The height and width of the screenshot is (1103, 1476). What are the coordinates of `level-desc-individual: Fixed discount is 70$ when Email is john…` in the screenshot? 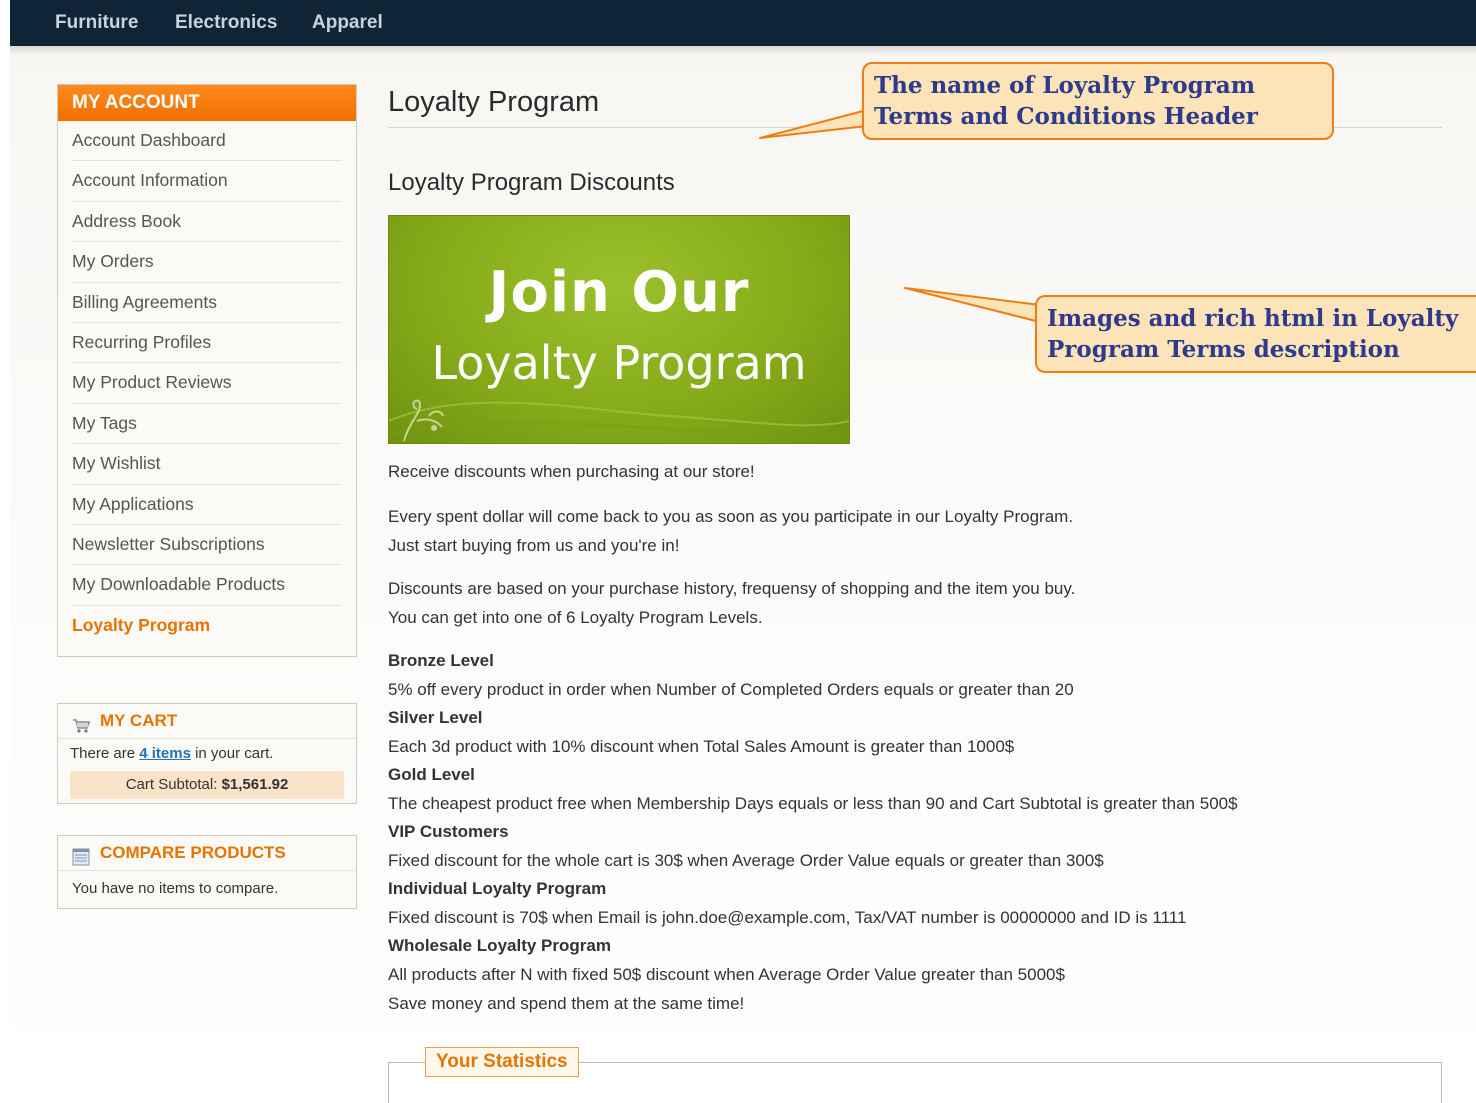 It's located at (787, 917).